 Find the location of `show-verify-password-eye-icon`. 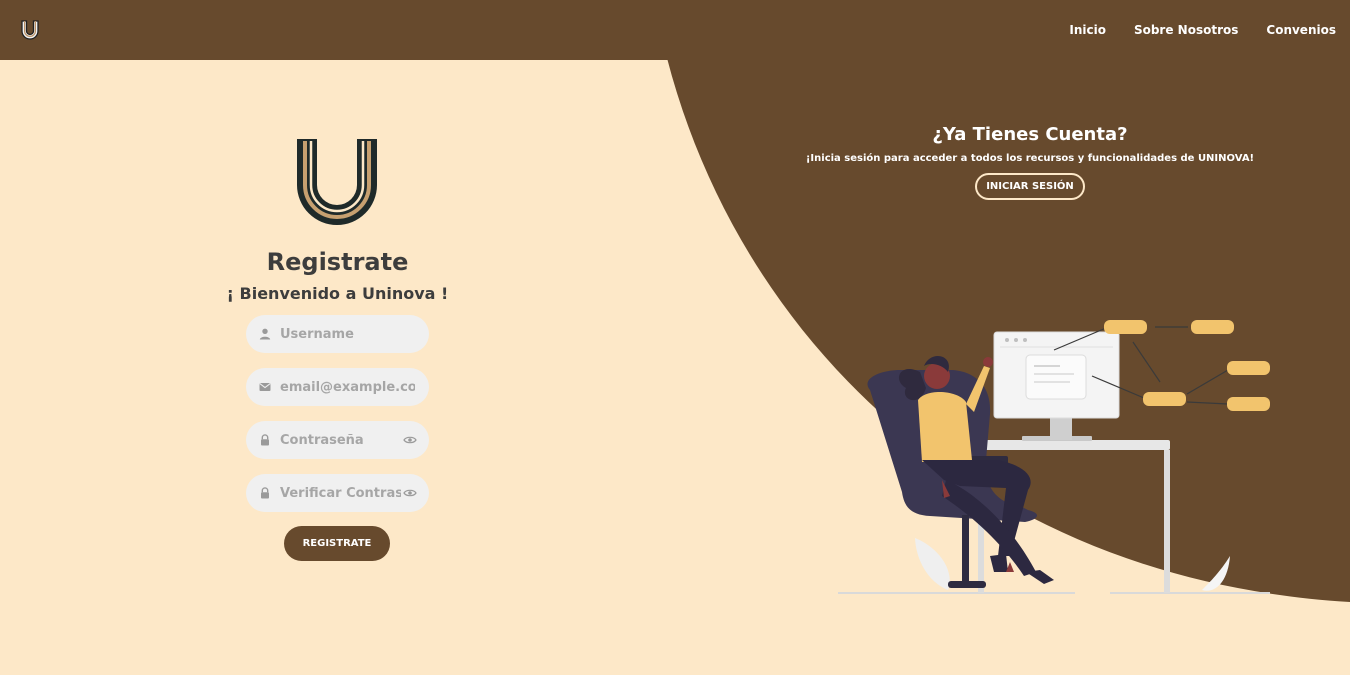

show-verify-password-eye-icon is located at coordinates (410, 493).